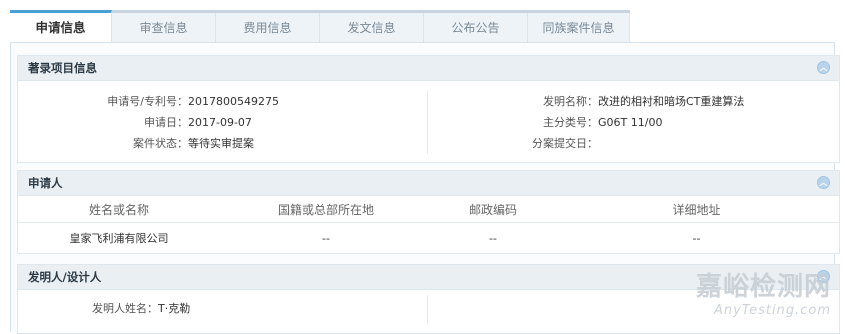  I want to click on tab-family-cases: 同族案件信息, so click(579, 28).